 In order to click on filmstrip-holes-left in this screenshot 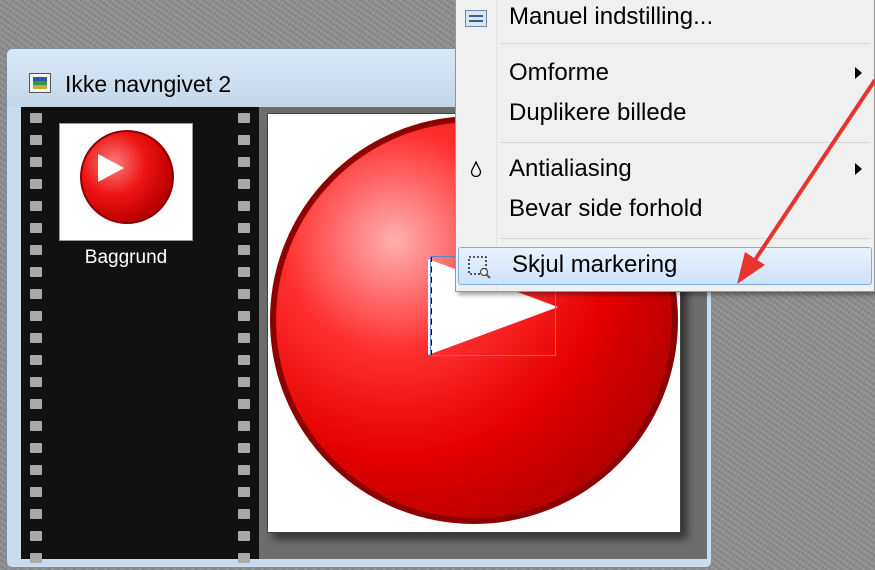, I will do `click(36, 335)`.